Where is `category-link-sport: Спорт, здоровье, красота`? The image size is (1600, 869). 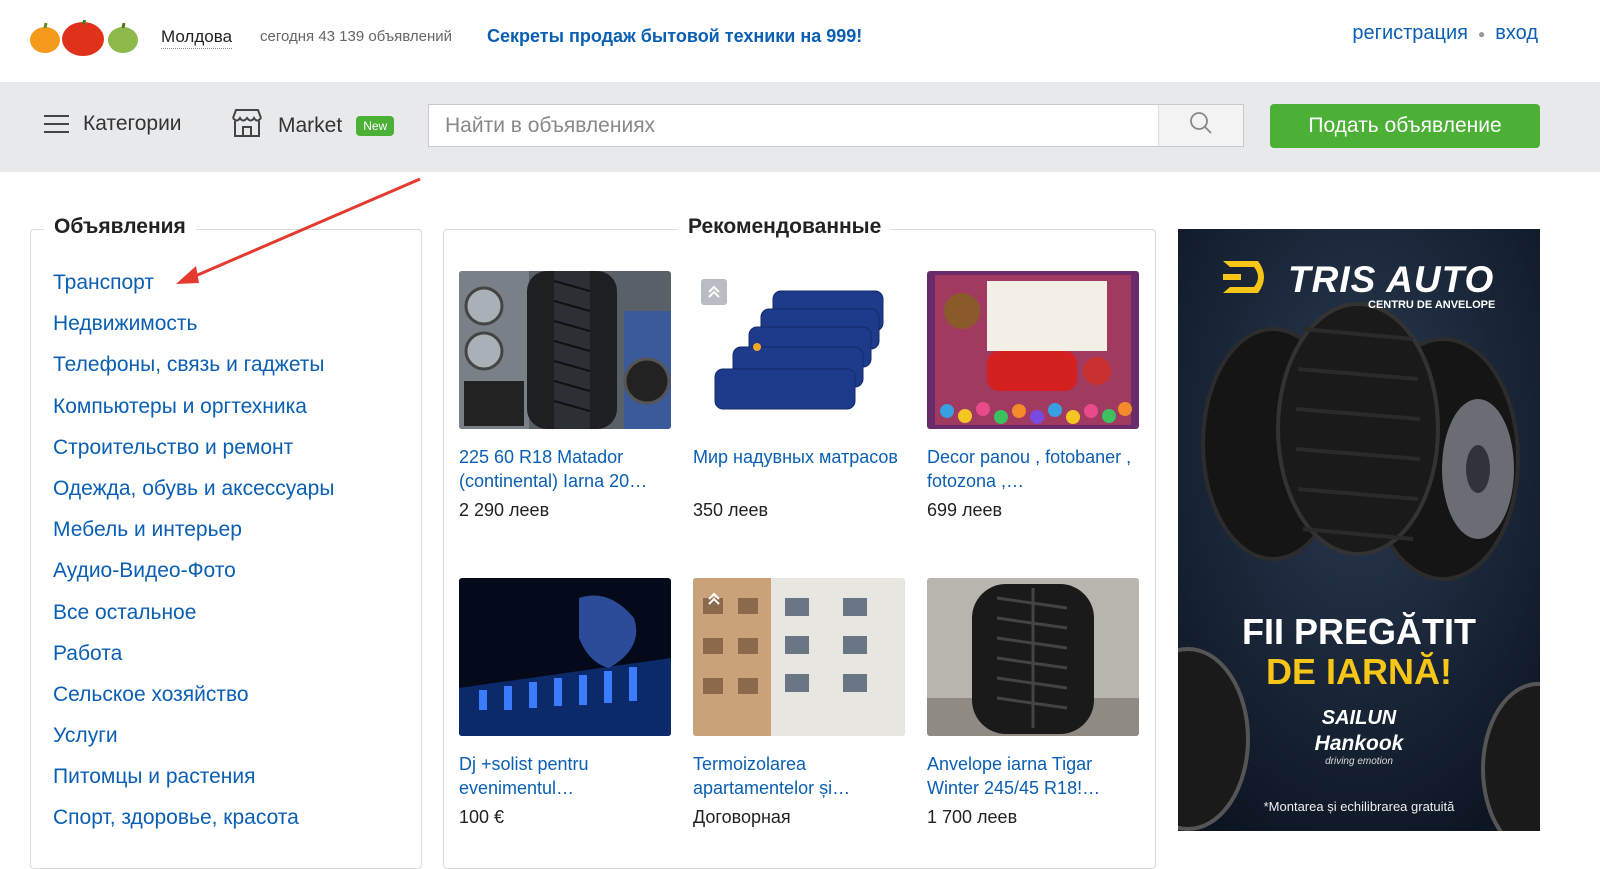
category-link-sport: Спорт, здоровье, красота is located at coordinates (193, 822).